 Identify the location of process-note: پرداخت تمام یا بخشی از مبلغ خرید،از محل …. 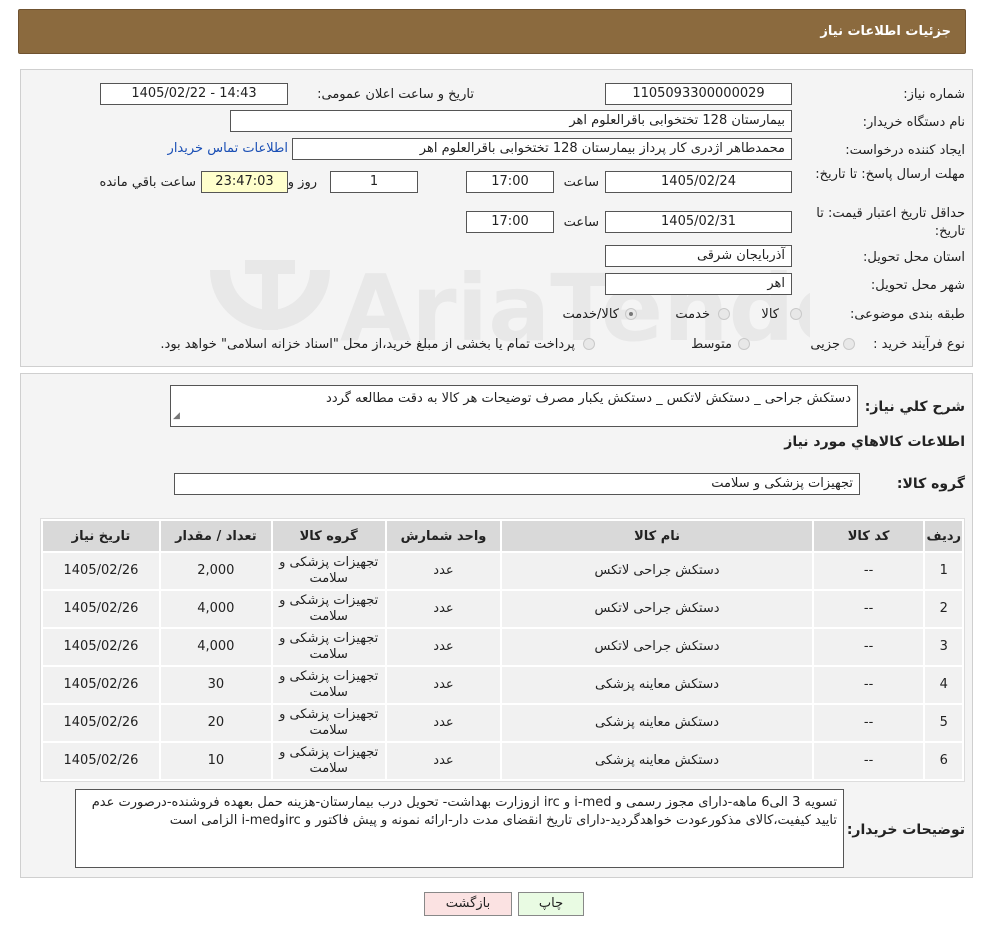
(367, 344).